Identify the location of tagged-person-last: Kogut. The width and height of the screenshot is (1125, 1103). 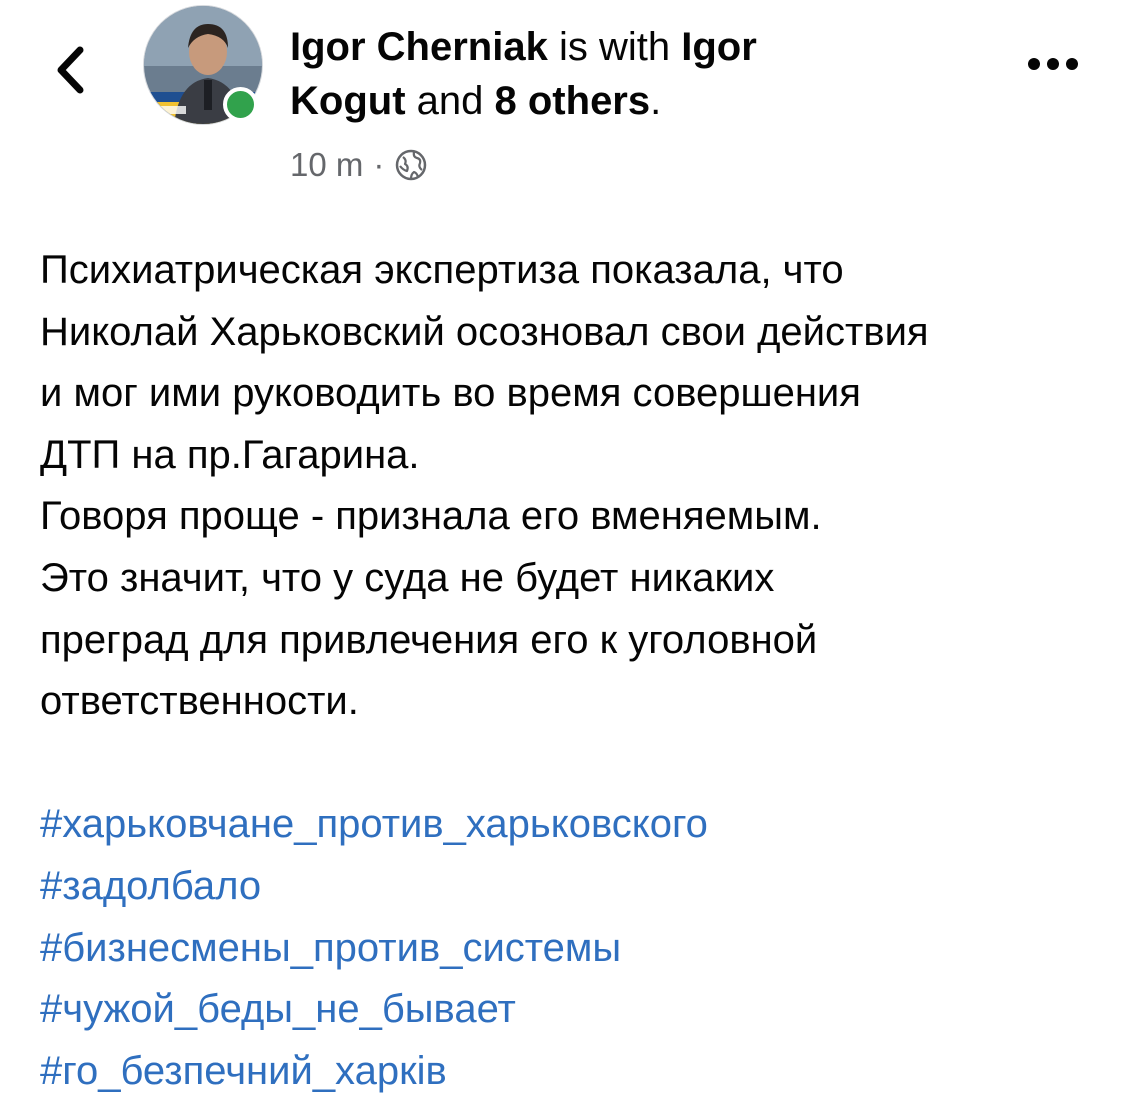
(348, 101).